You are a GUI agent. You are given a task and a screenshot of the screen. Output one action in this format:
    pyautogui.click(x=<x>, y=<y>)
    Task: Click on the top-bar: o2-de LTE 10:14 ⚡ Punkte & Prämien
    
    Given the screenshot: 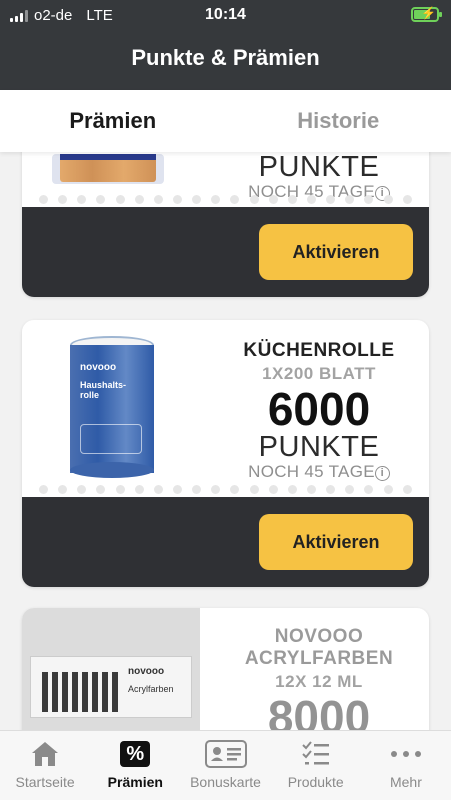 What is the action you would take?
    pyautogui.click(x=225, y=45)
    